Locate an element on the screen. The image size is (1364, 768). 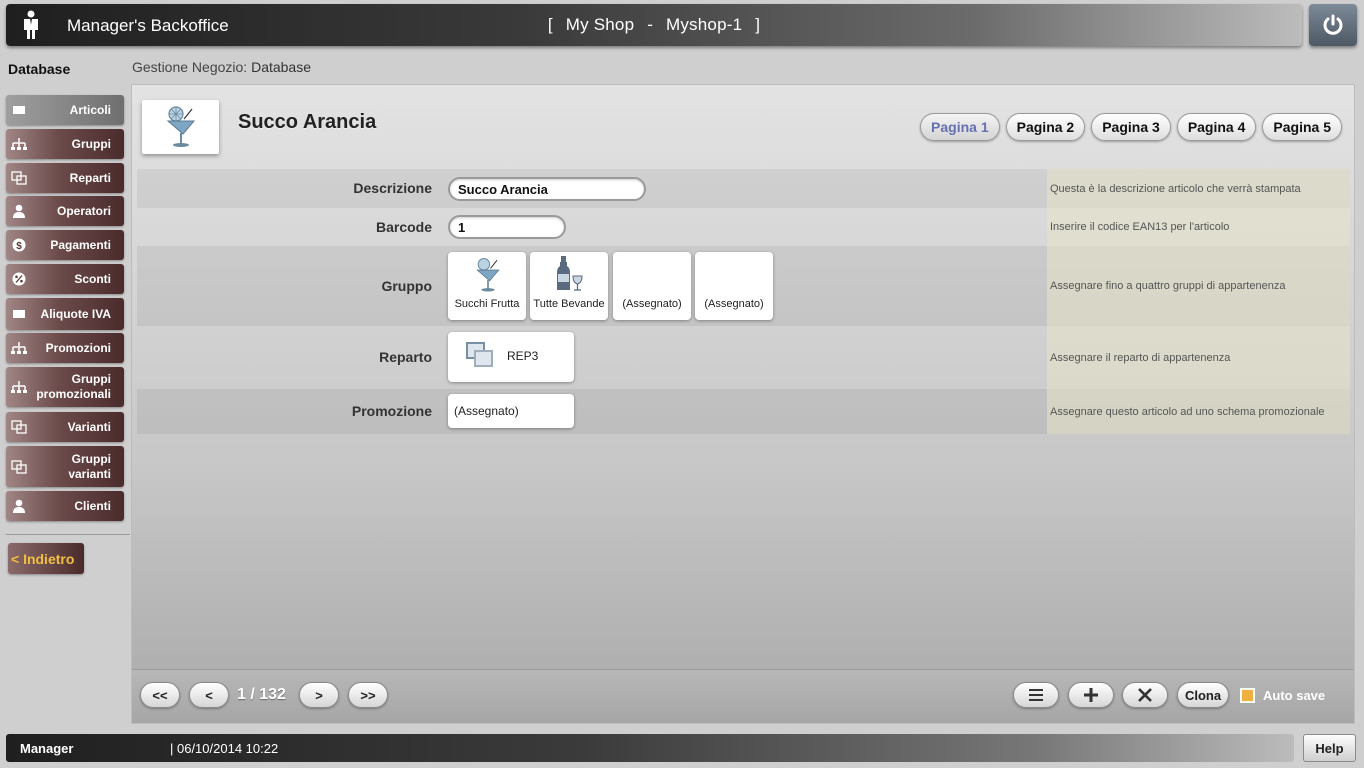
promozione-card: (Assegnato) is located at coordinates (511, 411).